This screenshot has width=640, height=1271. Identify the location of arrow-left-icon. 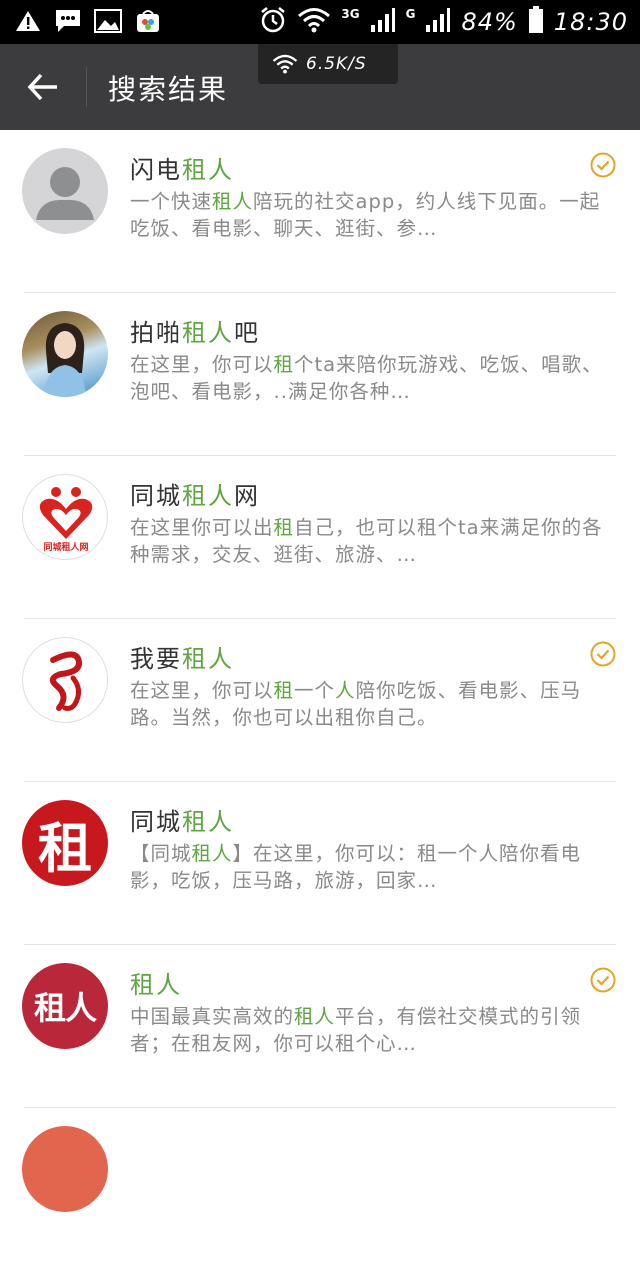
(42, 87).